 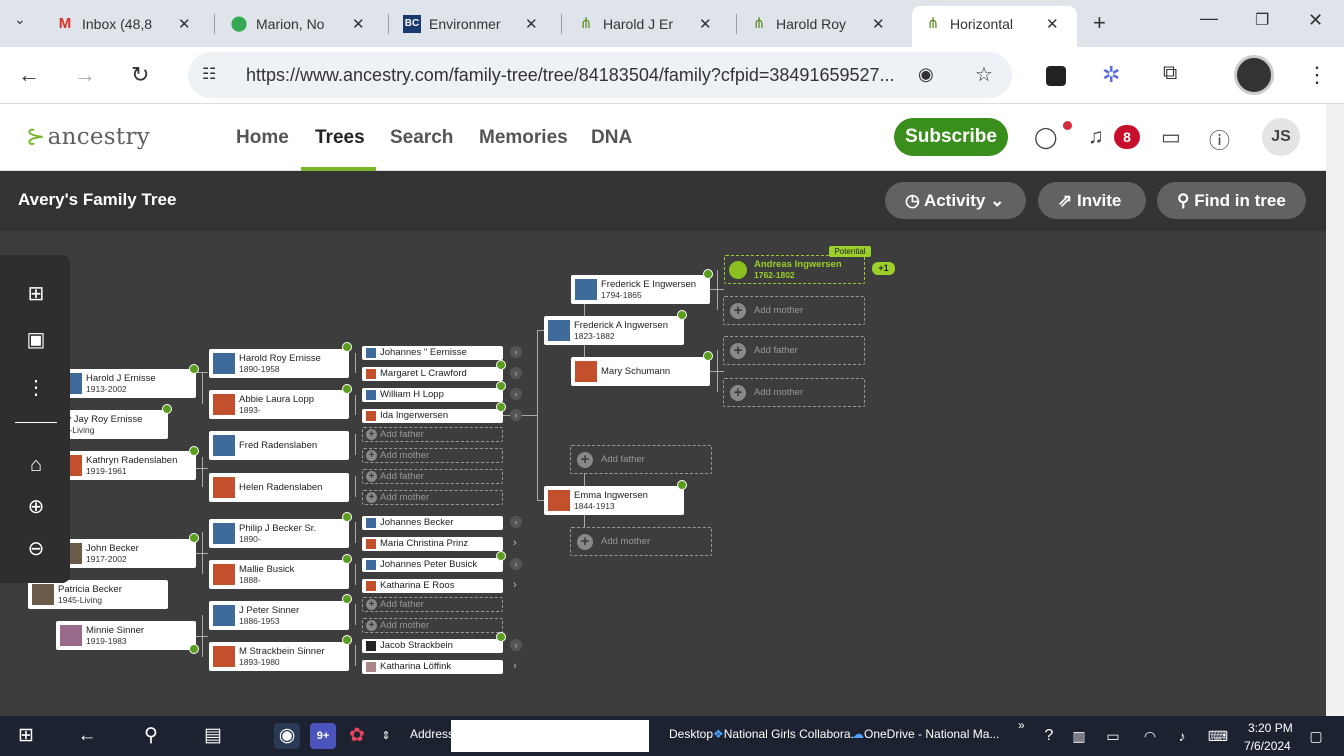 I want to click on tree-view-icon: ⊞, so click(x=36, y=294).